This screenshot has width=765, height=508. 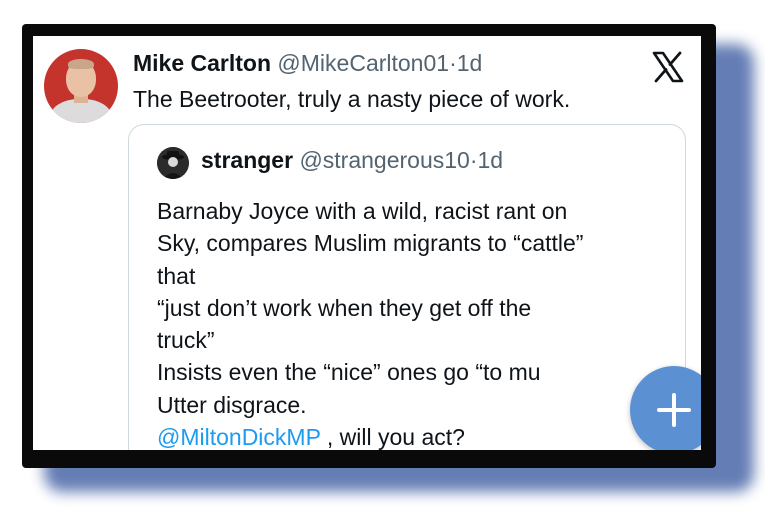 I want to click on mention-suffix: , will you act?, so click(x=392, y=437).